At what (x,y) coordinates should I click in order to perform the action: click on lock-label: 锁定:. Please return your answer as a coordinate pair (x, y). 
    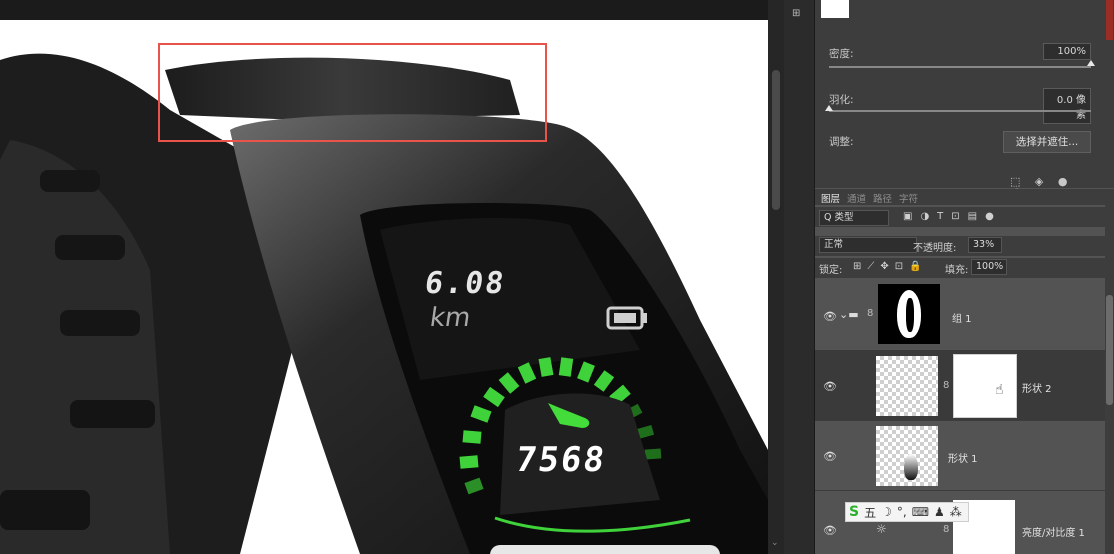
    Looking at the image, I should click on (831, 270).